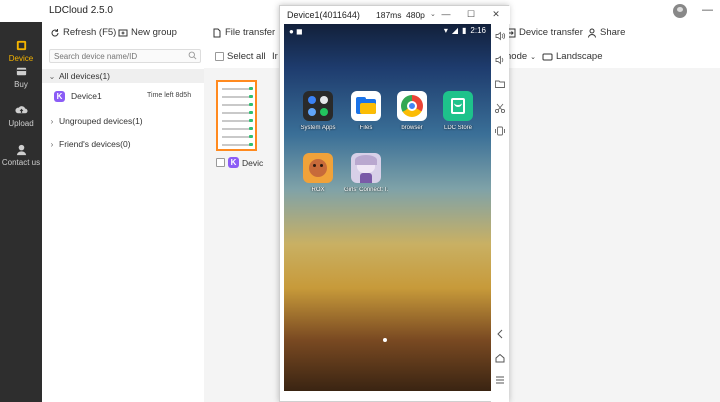  What do you see at coordinates (318, 106) in the screenshot?
I see `system-apps-icon` at bounding box center [318, 106].